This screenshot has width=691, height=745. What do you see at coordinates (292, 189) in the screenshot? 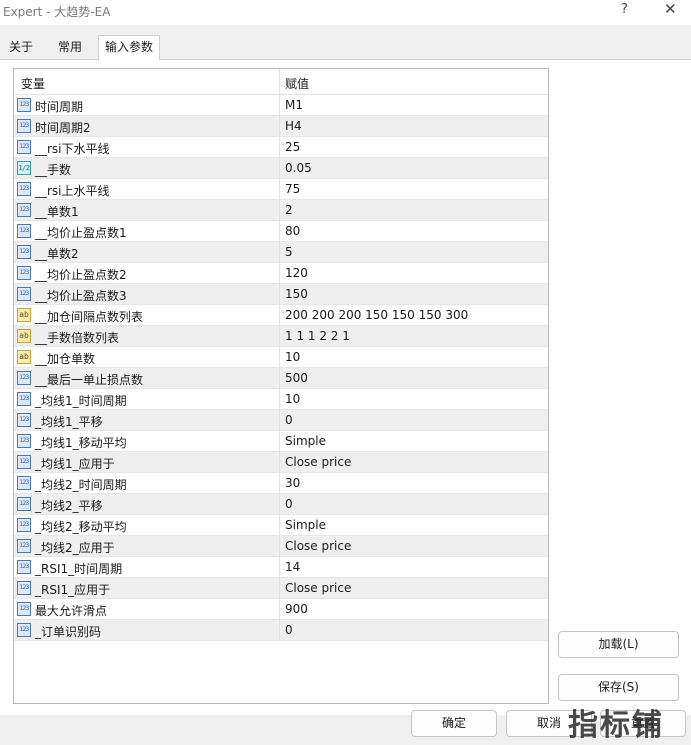
I see `parameter-value: 75` at bounding box center [292, 189].